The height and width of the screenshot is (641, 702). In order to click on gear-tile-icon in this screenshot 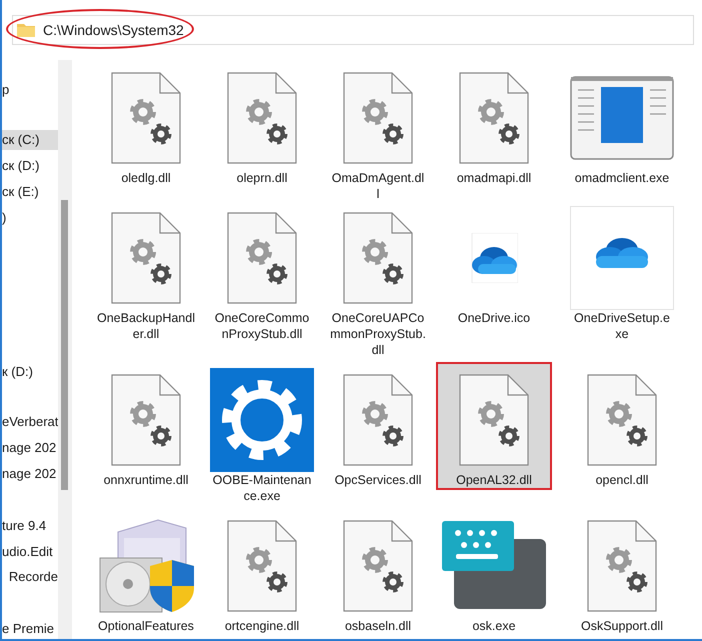, I will do `click(262, 420)`.